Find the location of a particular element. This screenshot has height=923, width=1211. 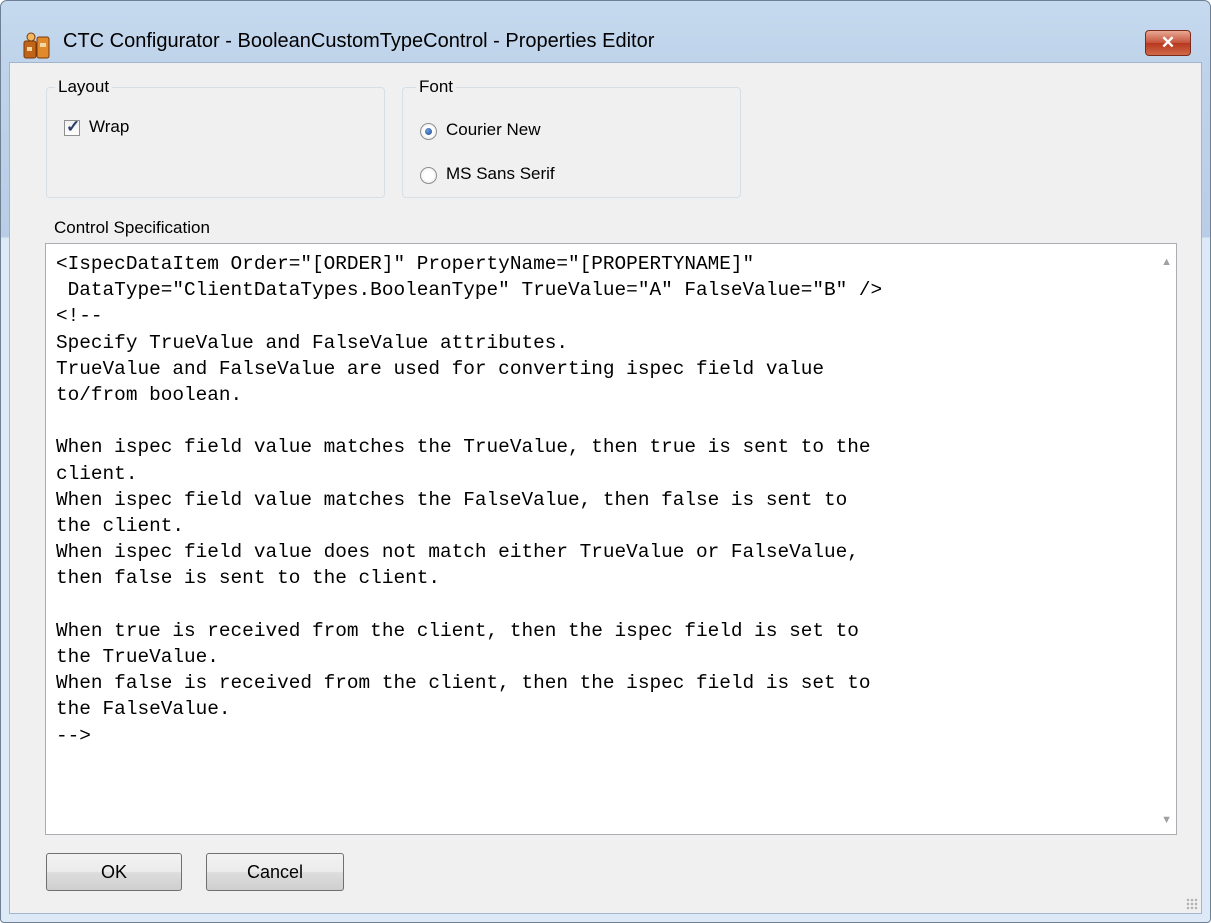

courier-new-radio-label: Courier New is located at coordinates (493, 130).